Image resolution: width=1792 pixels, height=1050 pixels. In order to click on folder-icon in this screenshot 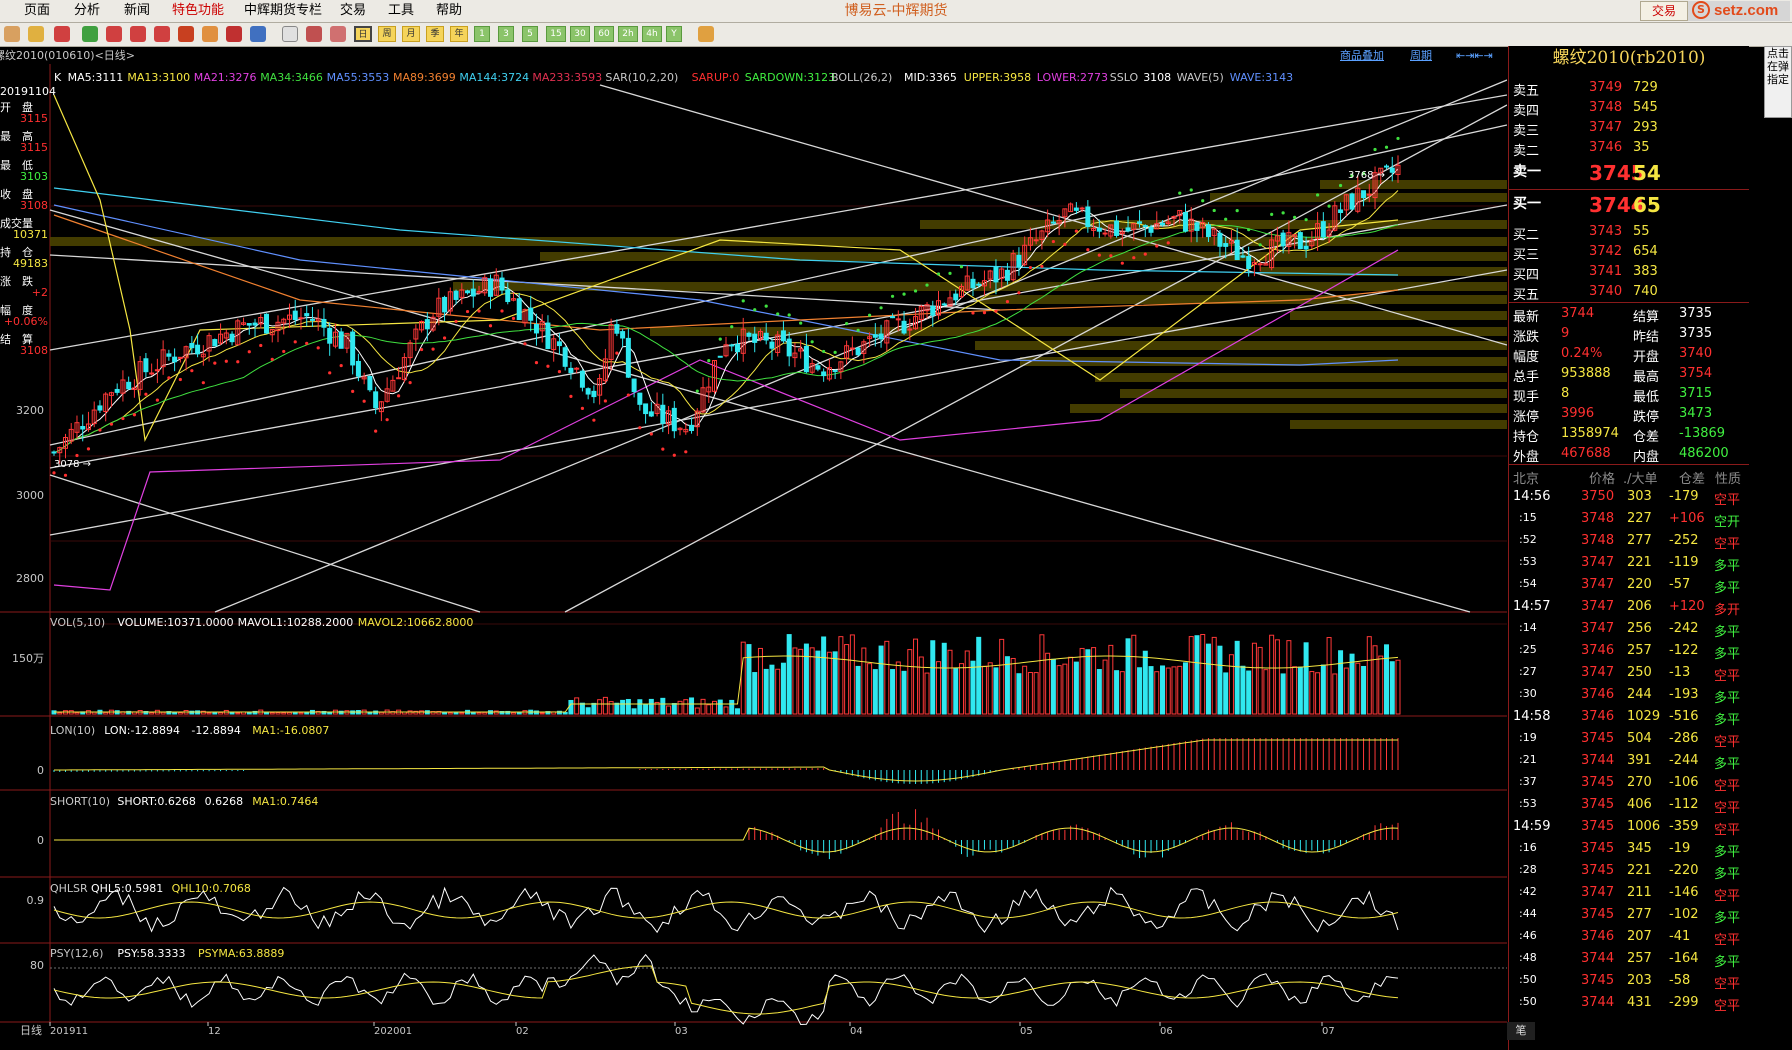, I will do `click(36, 34)`.